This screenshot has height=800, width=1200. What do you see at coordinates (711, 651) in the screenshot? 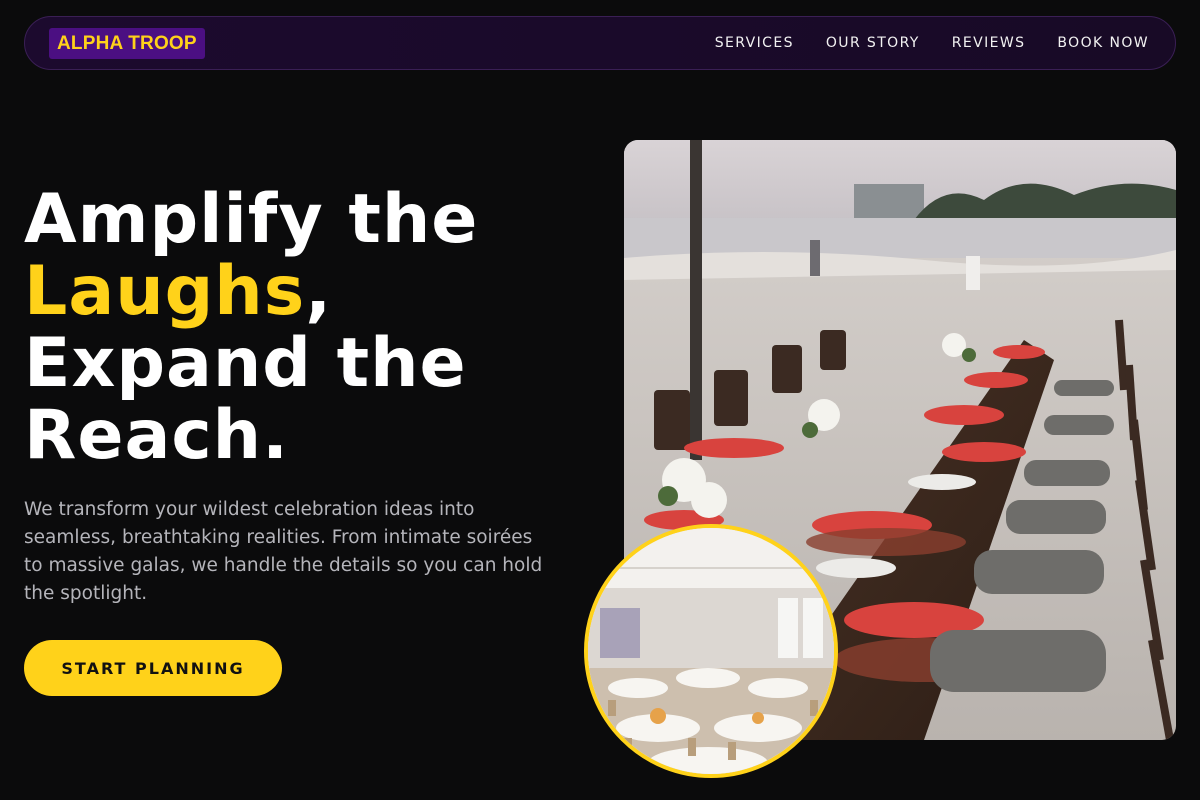
I see `banquet-hall-photo` at bounding box center [711, 651].